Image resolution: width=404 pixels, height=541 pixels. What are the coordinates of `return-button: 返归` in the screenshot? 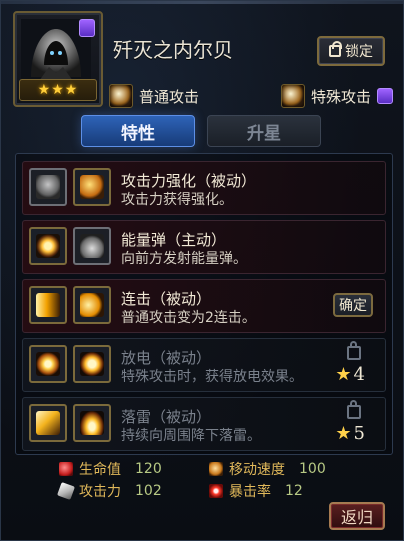 It's located at (357, 516).